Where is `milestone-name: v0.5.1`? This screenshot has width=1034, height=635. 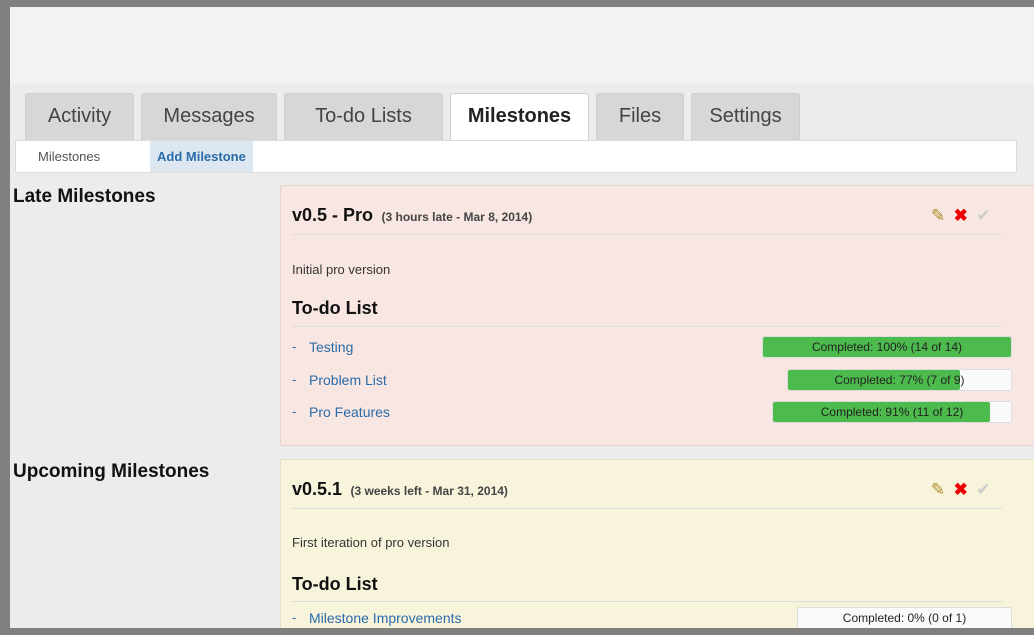 milestone-name: v0.5.1 is located at coordinates (317, 489).